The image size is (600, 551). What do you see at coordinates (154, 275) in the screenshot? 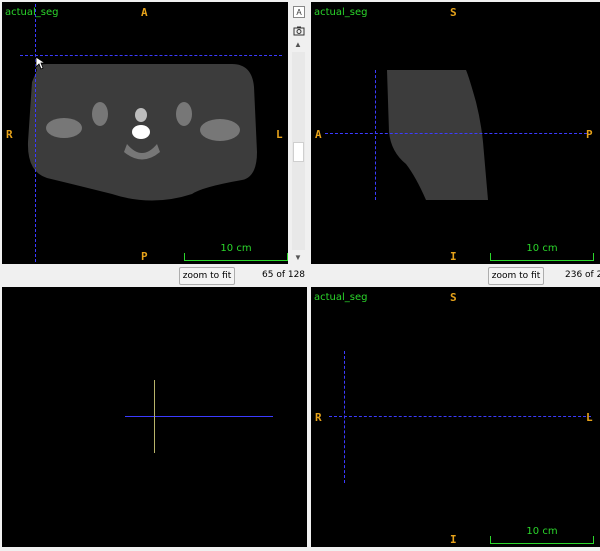
I see `axial-status-bar: zoom to fit 65 of 128` at bounding box center [154, 275].